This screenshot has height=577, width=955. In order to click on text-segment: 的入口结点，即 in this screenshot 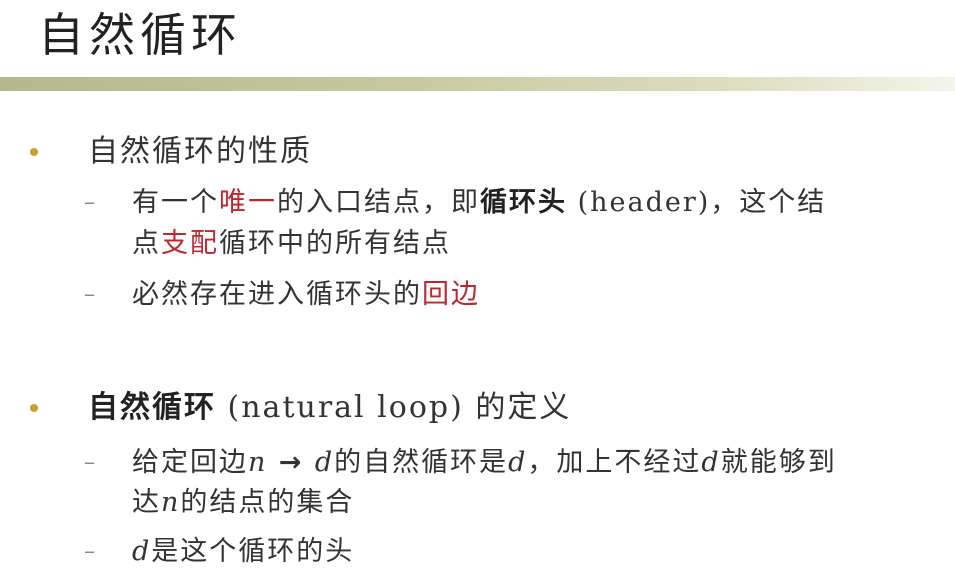, I will do `click(378, 202)`.